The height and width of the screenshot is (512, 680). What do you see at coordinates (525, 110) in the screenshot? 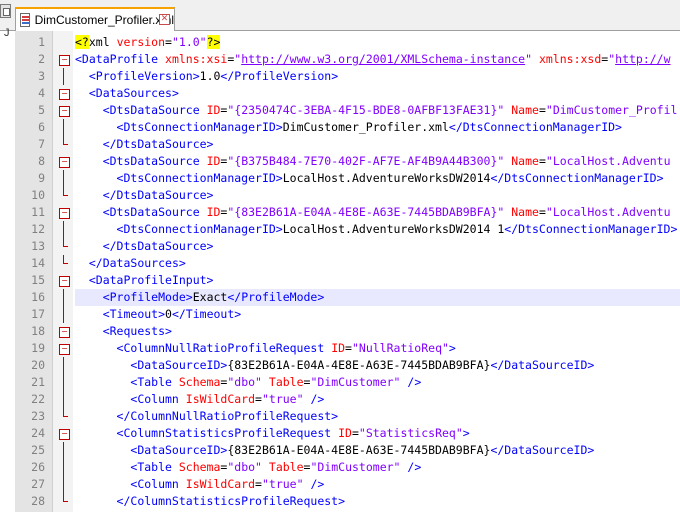
I see `token-attr: Name` at bounding box center [525, 110].